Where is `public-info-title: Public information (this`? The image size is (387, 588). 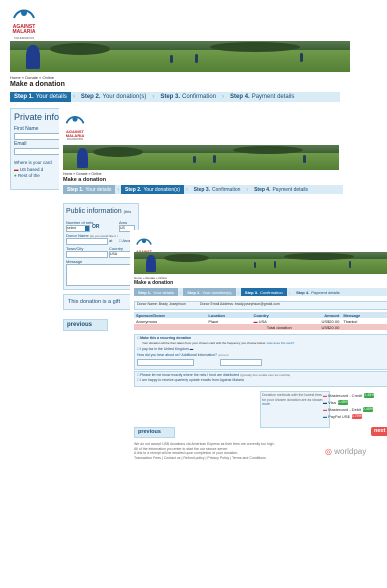 public-info-title: Public information (this is located at coordinates (98, 211).